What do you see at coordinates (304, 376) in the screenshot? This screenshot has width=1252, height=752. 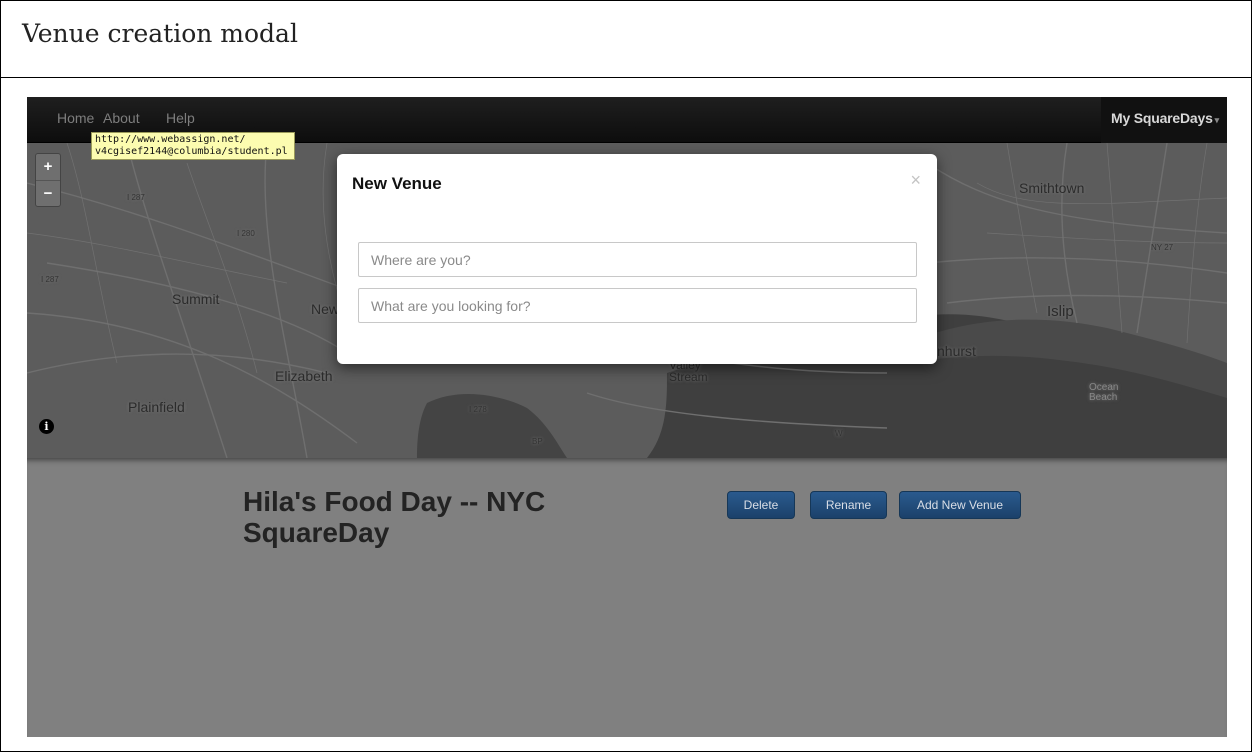 I see `map-label-elizabeth: Elizabeth` at bounding box center [304, 376].